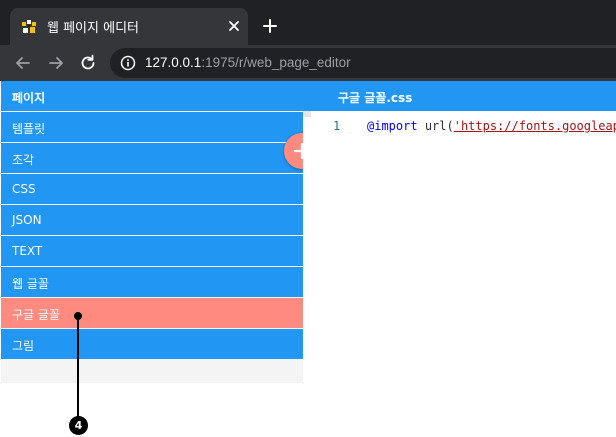  What do you see at coordinates (23, 63) in the screenshot?
I see `back-arrow-icon` at bounding box center [23, 63].